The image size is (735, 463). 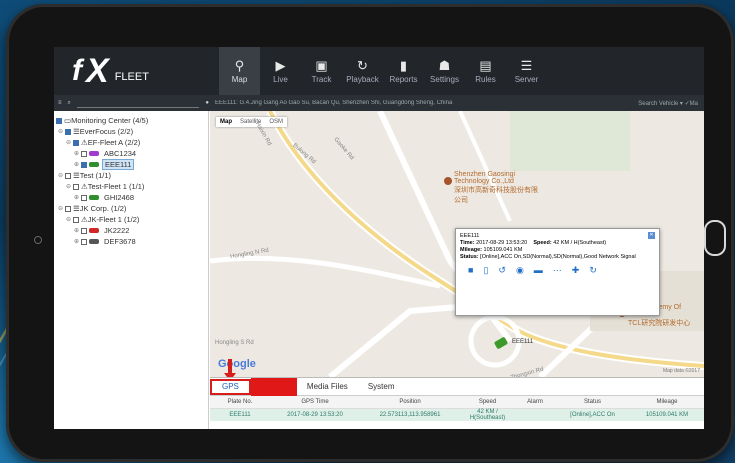 I want to click on nav-rules: ▤ Rules, so click(x=485, y=71).